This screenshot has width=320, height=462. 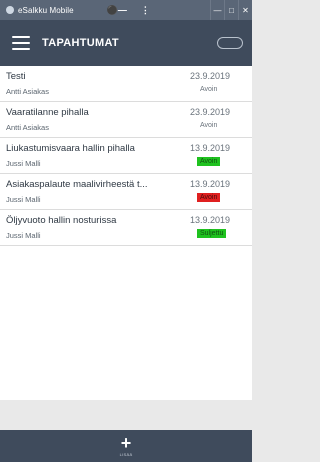 I want to click on list-item: Testi Antti Asiakas 23.9.2019 Avoin, so click(x=126, y=84).